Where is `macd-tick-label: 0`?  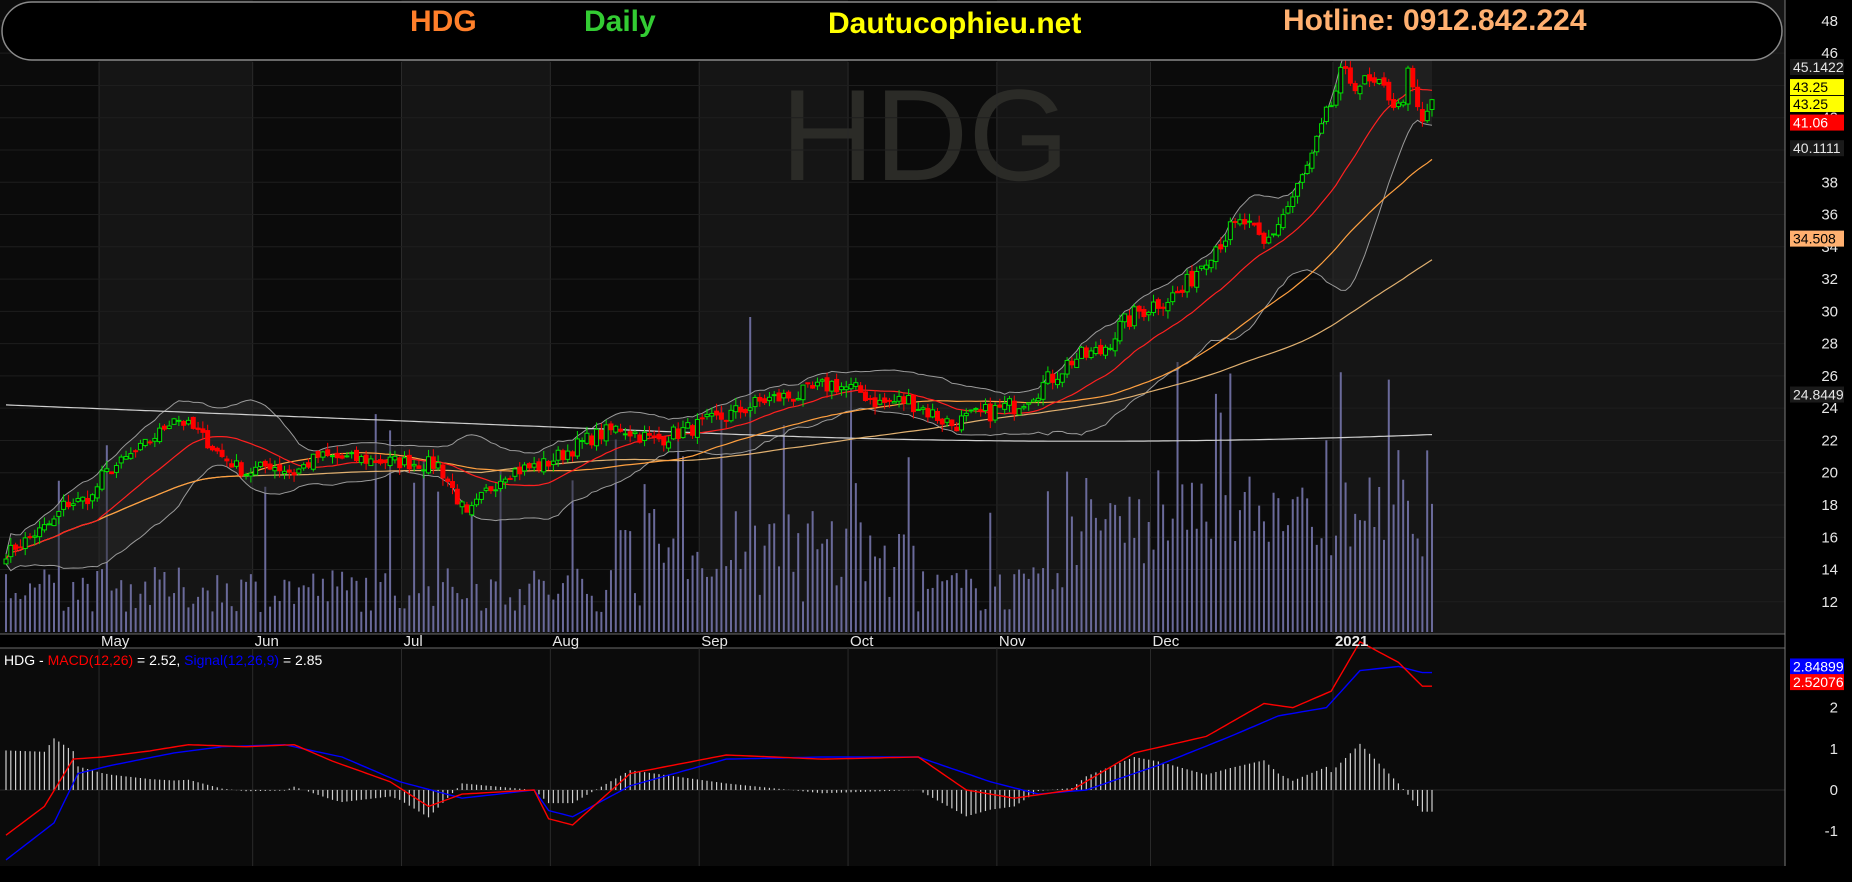
macd-tick-label: 0 is located at coordinates (1834, 790).